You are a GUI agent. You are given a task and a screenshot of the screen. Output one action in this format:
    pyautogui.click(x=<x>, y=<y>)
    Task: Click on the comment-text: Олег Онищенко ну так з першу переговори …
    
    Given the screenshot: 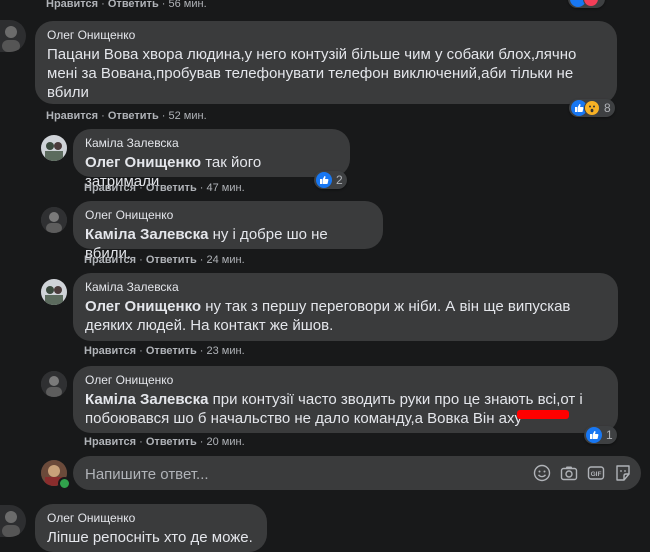 What is the action you would take?
    pyautogui.click(x=345, y=316)
    